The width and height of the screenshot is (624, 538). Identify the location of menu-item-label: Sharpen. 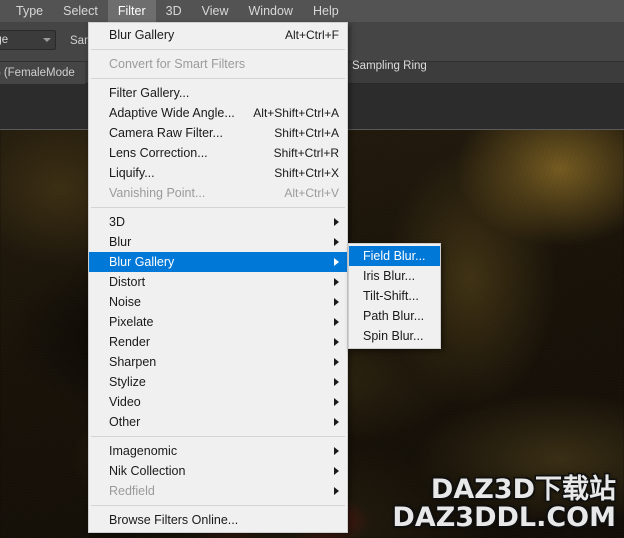
(133, 362).